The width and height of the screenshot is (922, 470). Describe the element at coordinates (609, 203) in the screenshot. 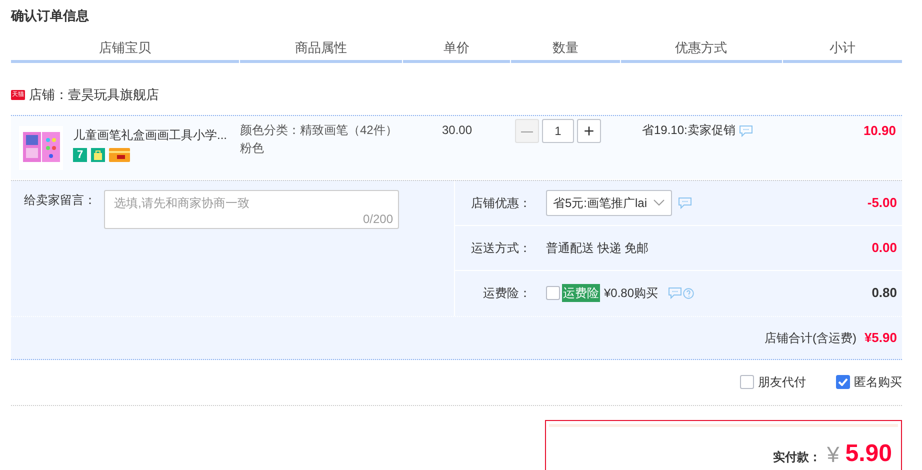

I see `coupon-select: 省5元:画笔推广lai` at that location.